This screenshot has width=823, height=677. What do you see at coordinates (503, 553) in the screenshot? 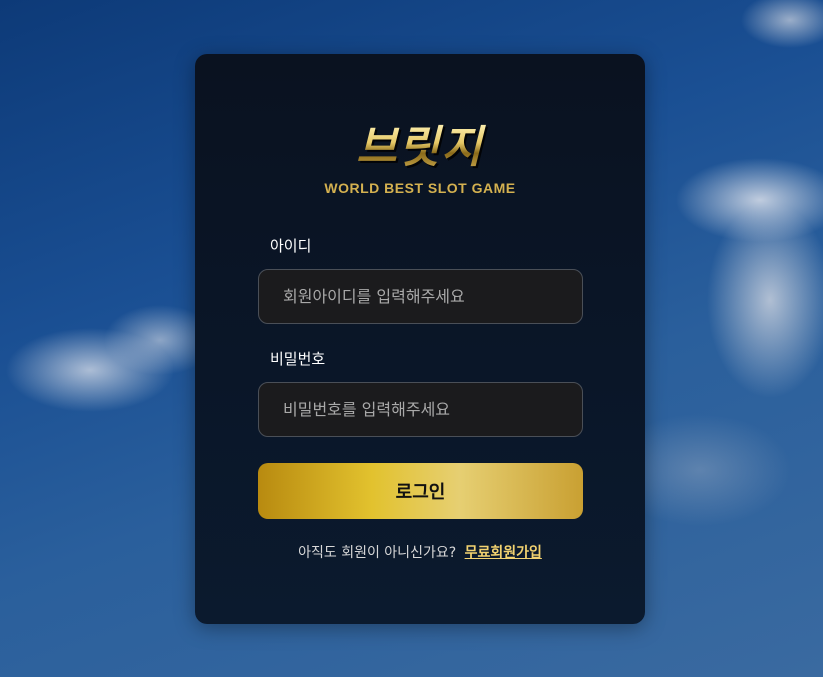
I see `signup-link: 무료회원가입` at bounding box center [503, 553].